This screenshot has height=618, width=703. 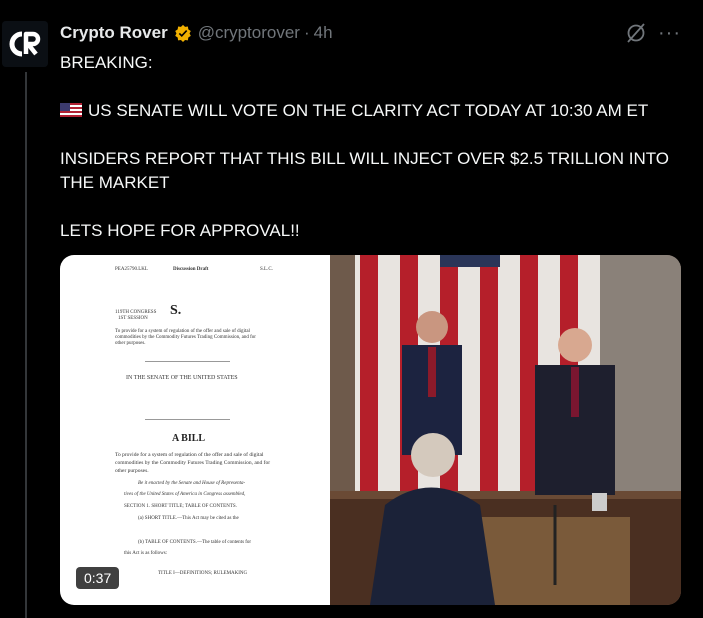 What do you see at coordinates (266, 269) in the screenshot?
I see `doc-header-right: S.L.C.` at bounding box center [266, 269].